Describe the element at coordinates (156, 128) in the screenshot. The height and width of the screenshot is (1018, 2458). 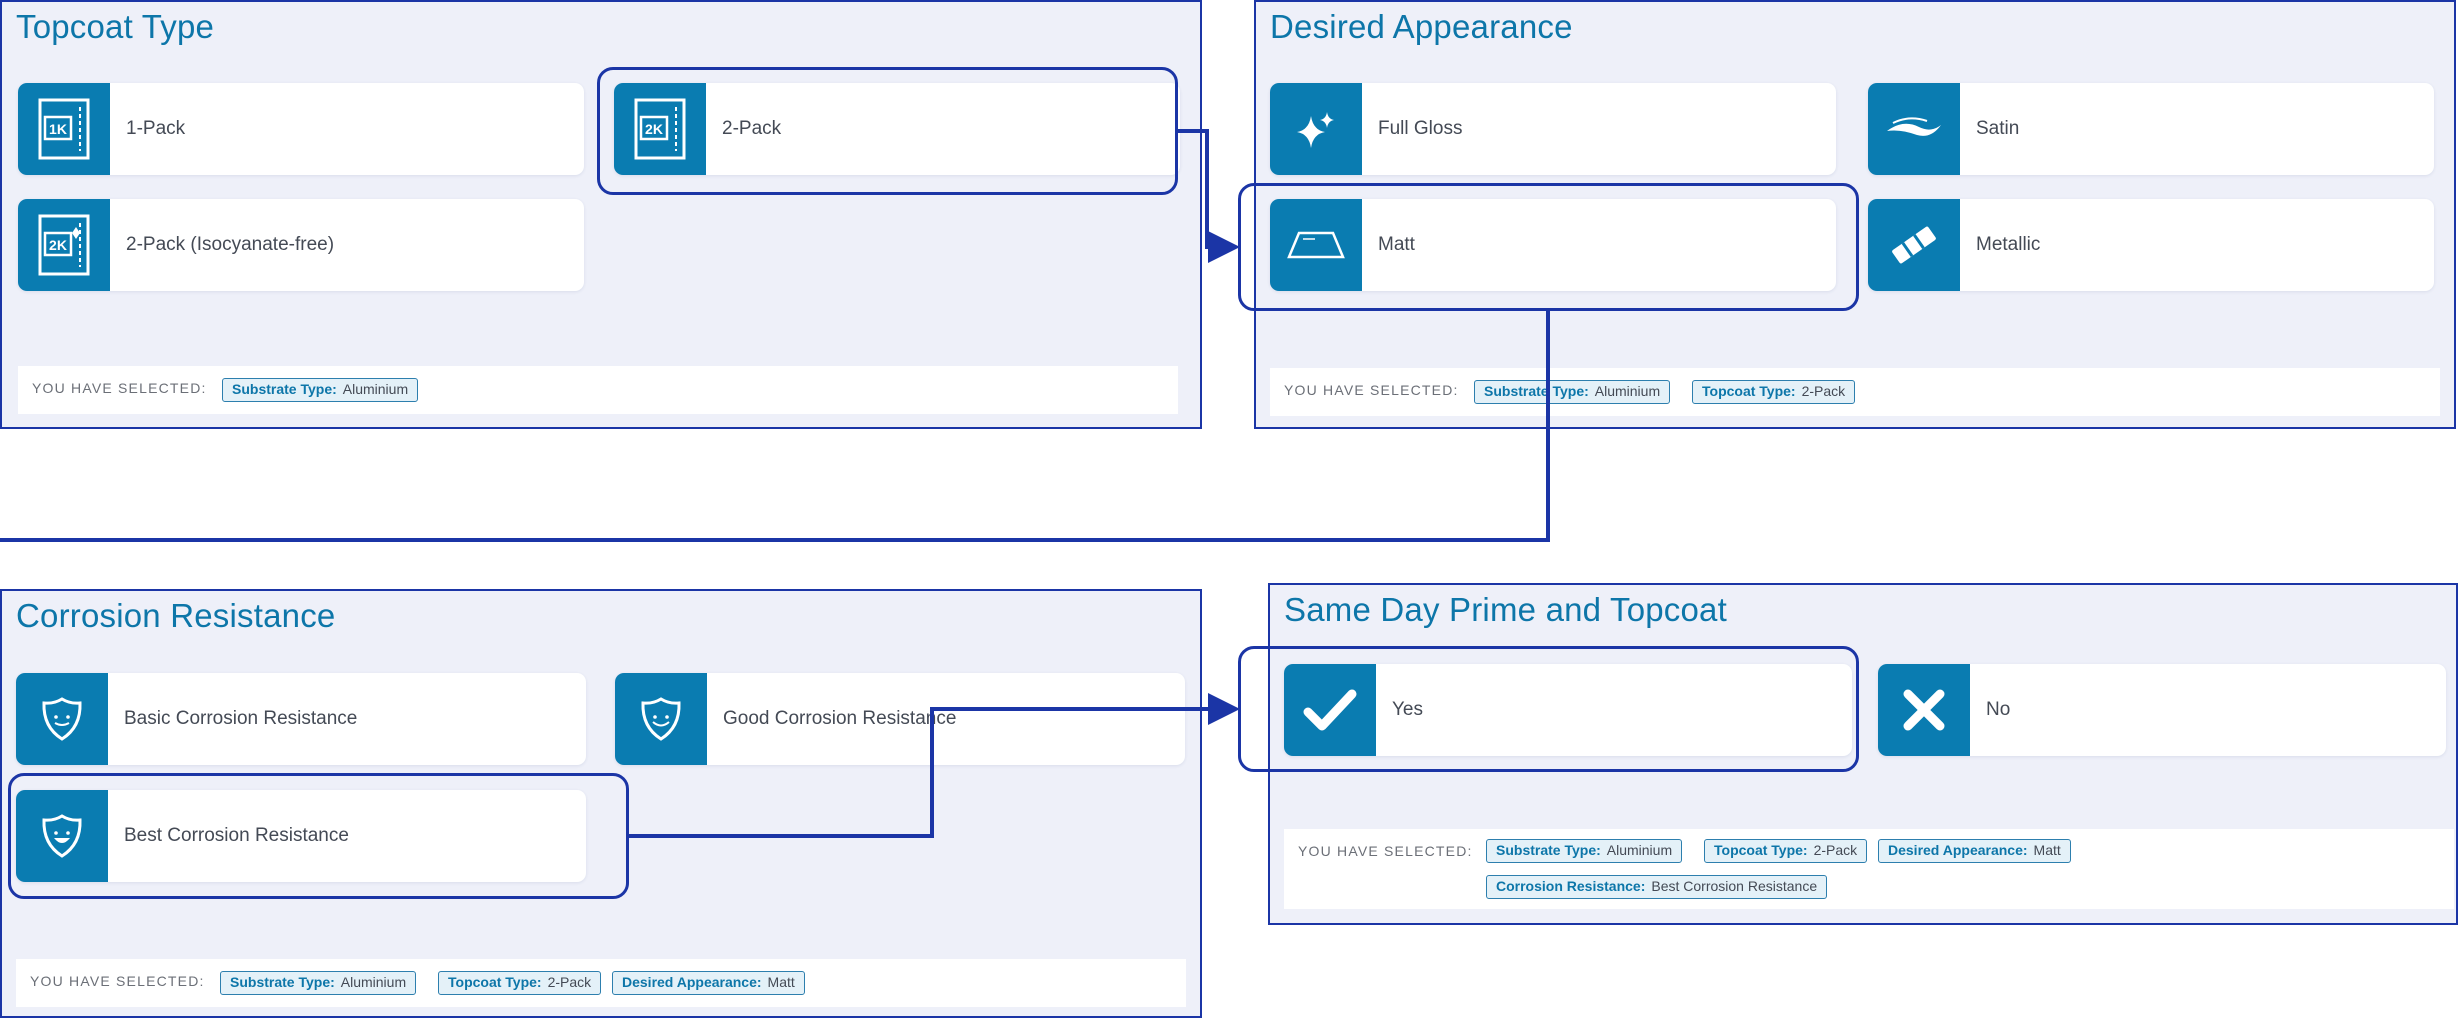
I see `option-label: 1-Pack` at that location.